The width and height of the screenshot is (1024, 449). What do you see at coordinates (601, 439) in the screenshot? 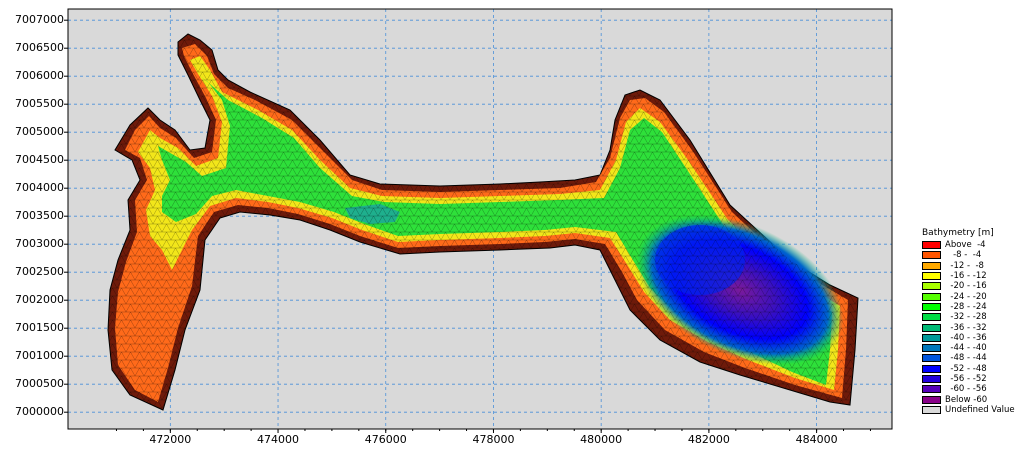
I see `x-tick-label: 480000` at bounding box center [601, 439].